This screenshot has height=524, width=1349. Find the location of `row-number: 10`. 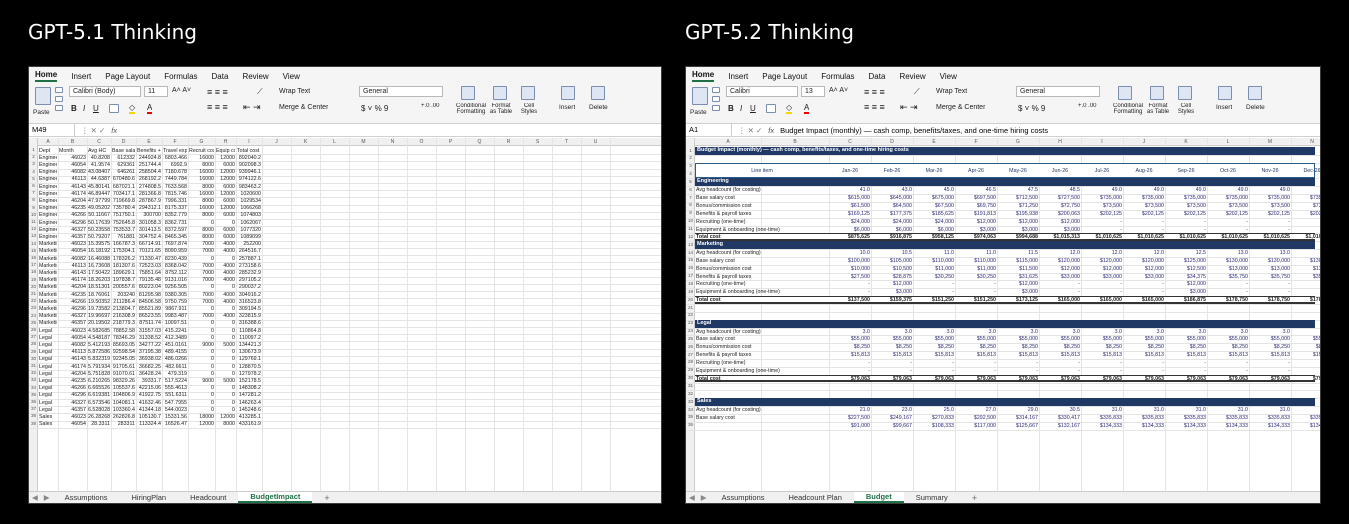

row-number: 10 is located at coordinates (33, 214).